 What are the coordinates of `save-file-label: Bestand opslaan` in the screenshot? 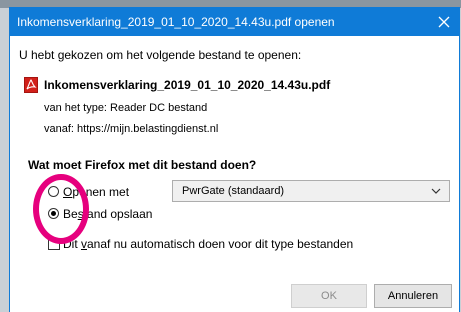 It's located at (107, 214).